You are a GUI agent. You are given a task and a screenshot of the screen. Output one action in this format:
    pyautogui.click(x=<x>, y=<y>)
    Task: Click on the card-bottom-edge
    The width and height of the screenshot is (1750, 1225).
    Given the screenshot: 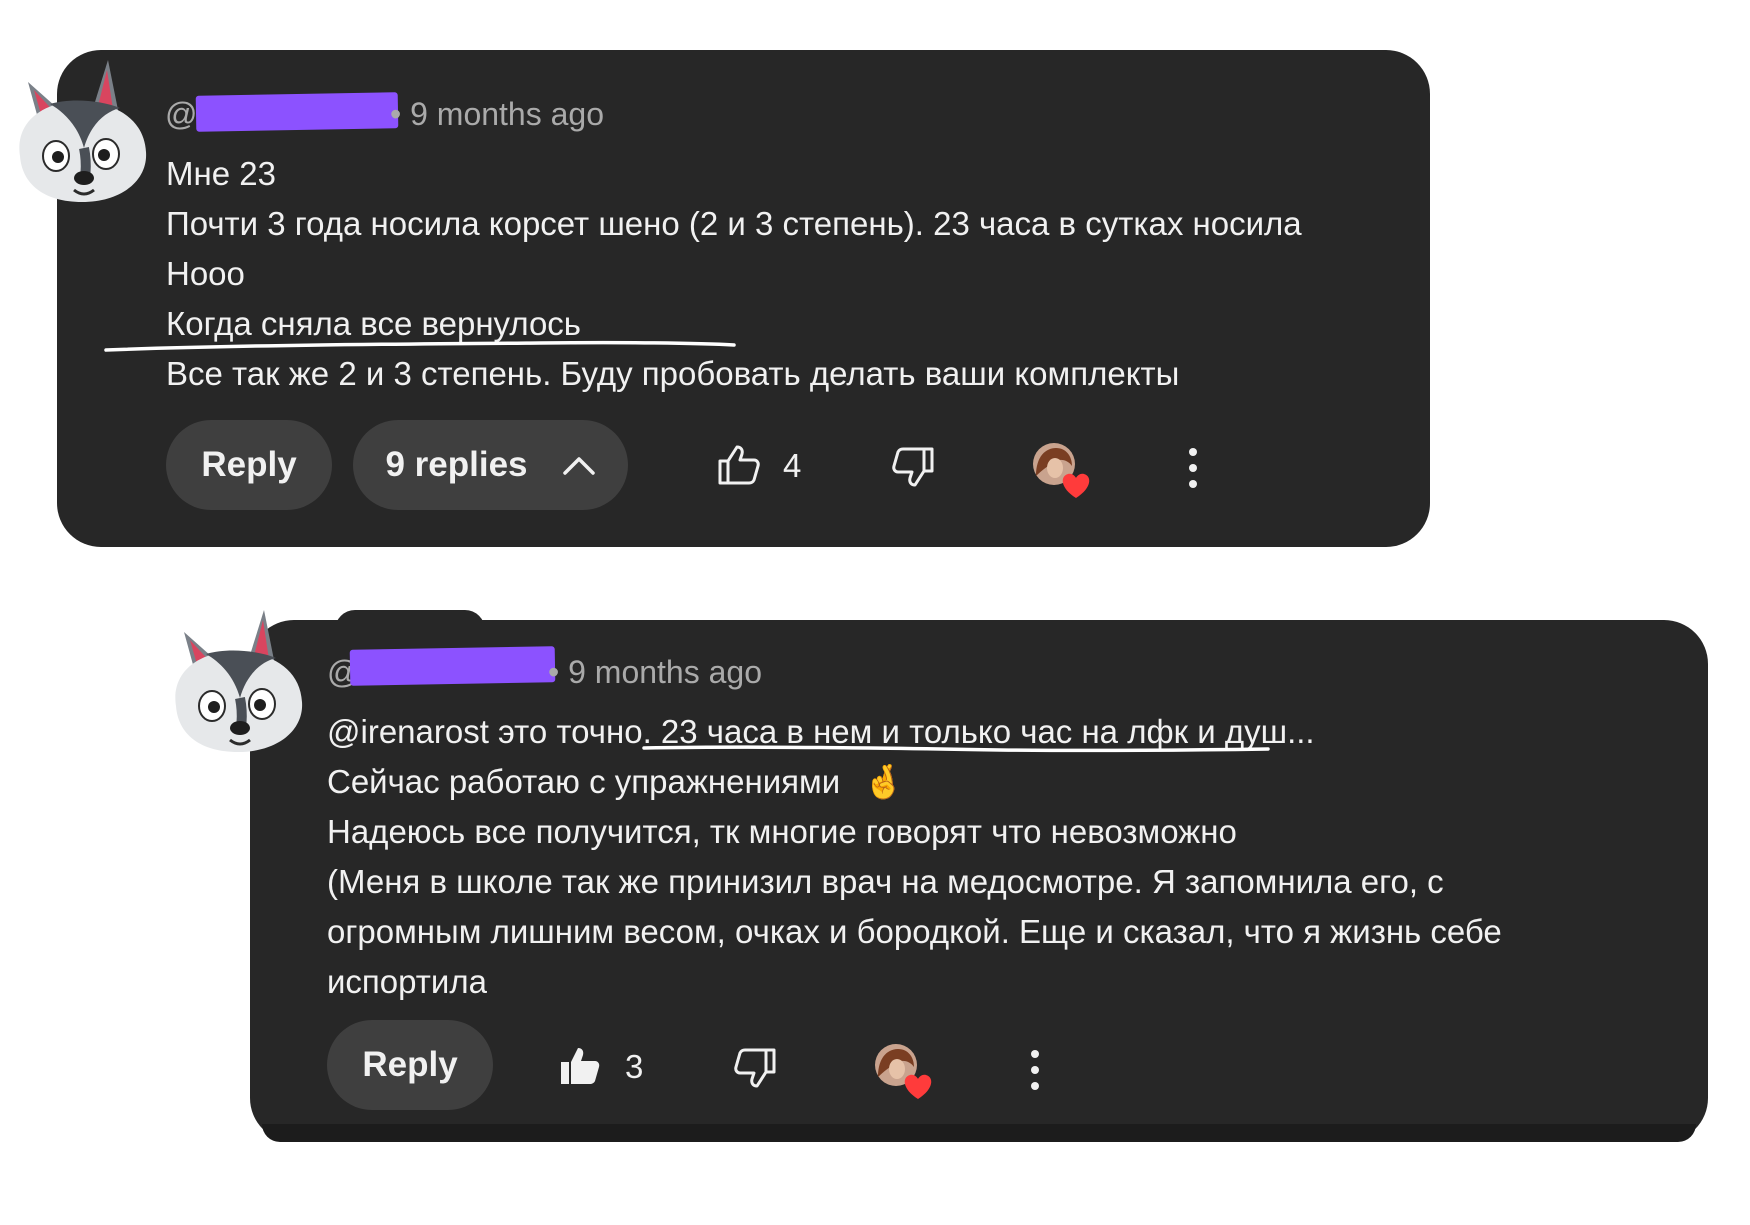 What is the action you would take?
    pyautogui.click(x=979, y=1133)
    